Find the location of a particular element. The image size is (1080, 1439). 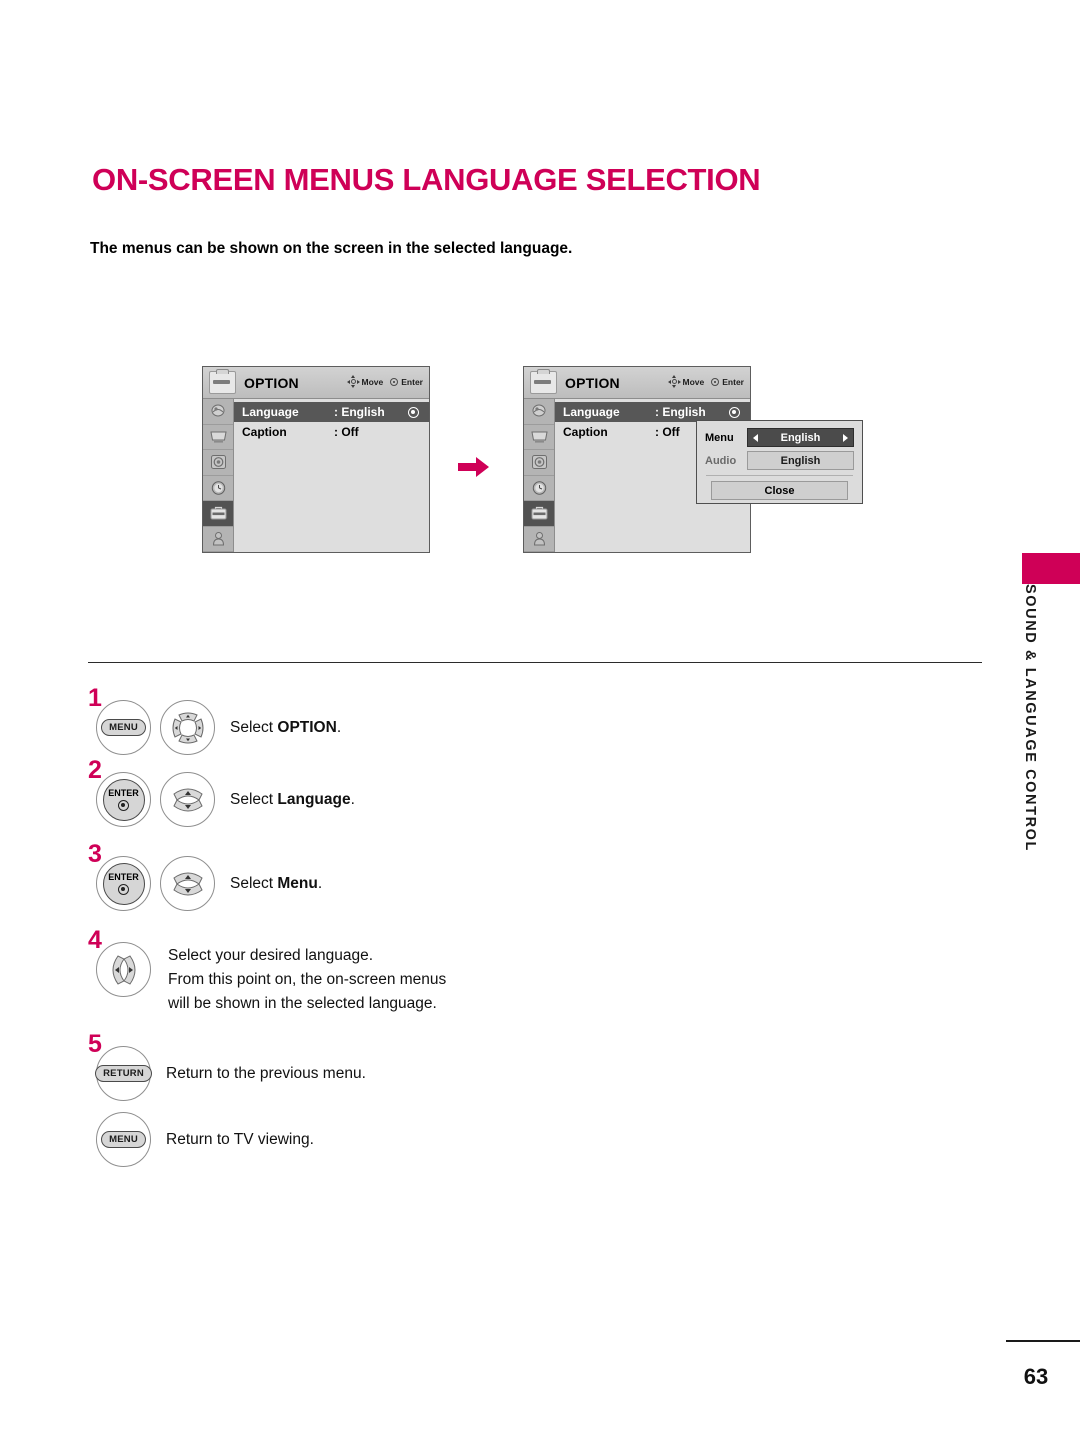

step-1-text: Select OPTION. is located at coordinates (285, 728).